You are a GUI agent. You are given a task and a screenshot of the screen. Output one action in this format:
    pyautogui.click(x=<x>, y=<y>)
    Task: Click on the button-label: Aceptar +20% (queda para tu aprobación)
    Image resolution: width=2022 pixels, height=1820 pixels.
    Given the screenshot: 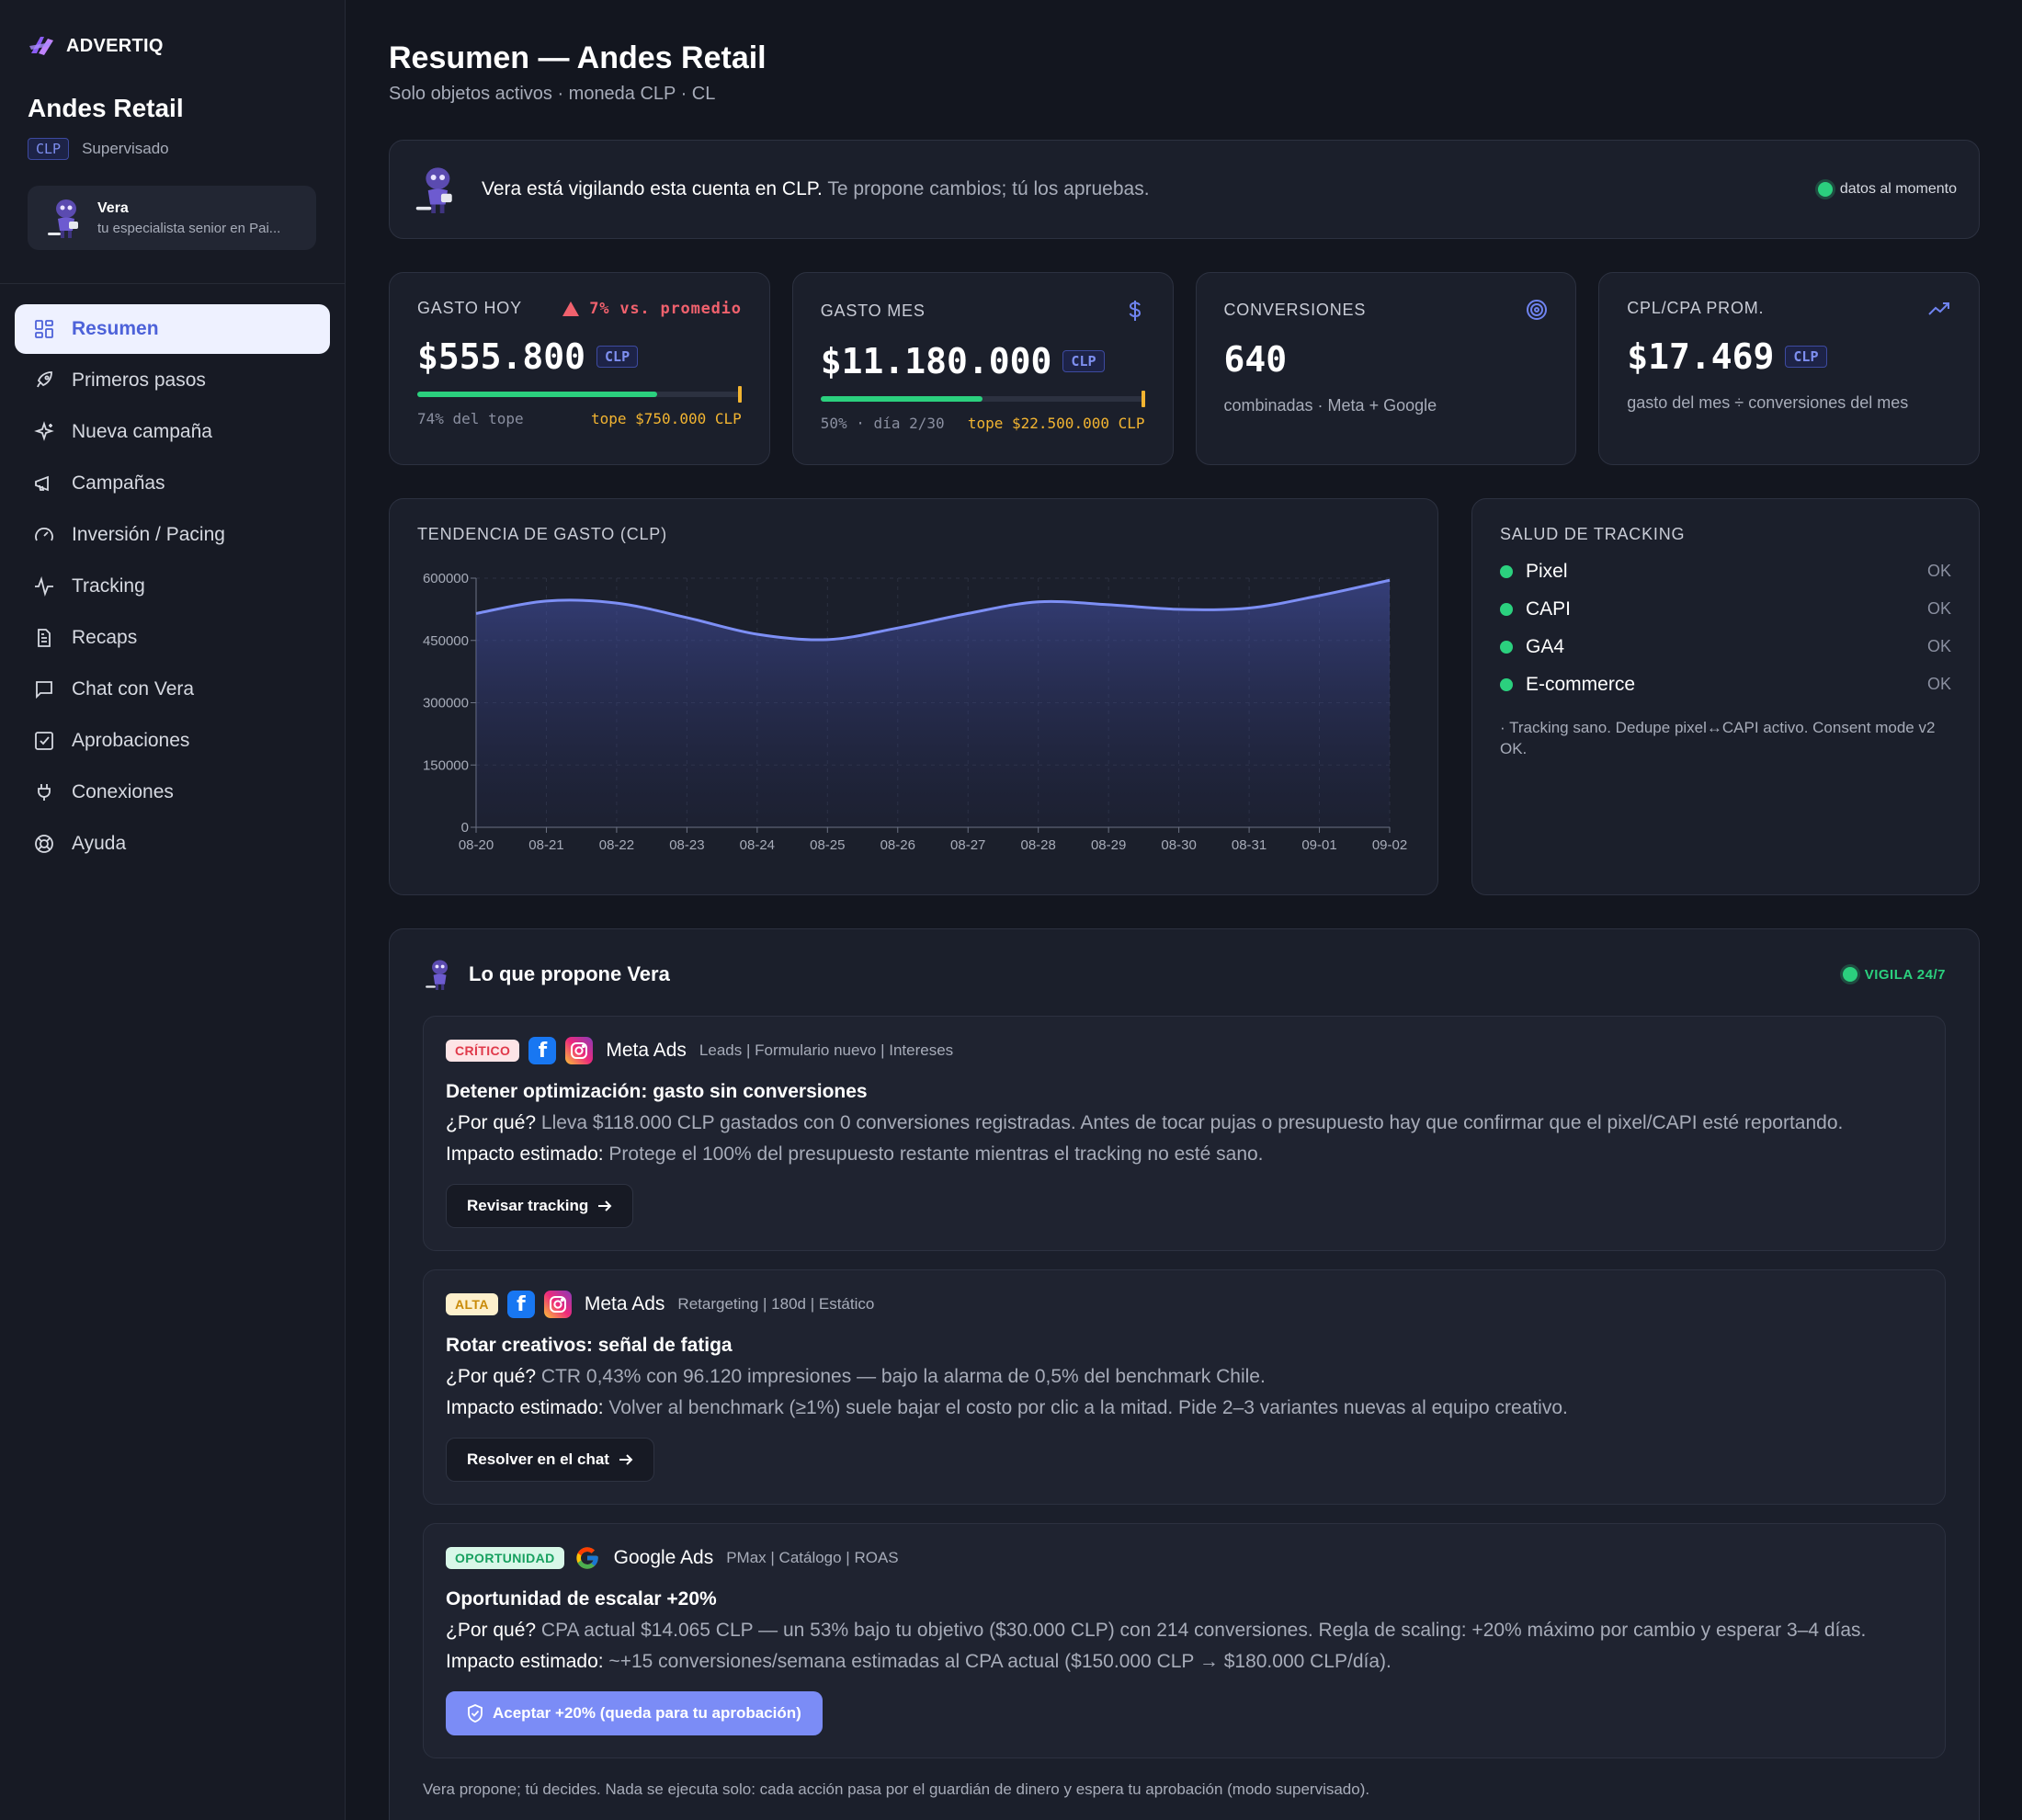 What is the action you would take?
    pyautogui.click(x=647, y=1713)
    